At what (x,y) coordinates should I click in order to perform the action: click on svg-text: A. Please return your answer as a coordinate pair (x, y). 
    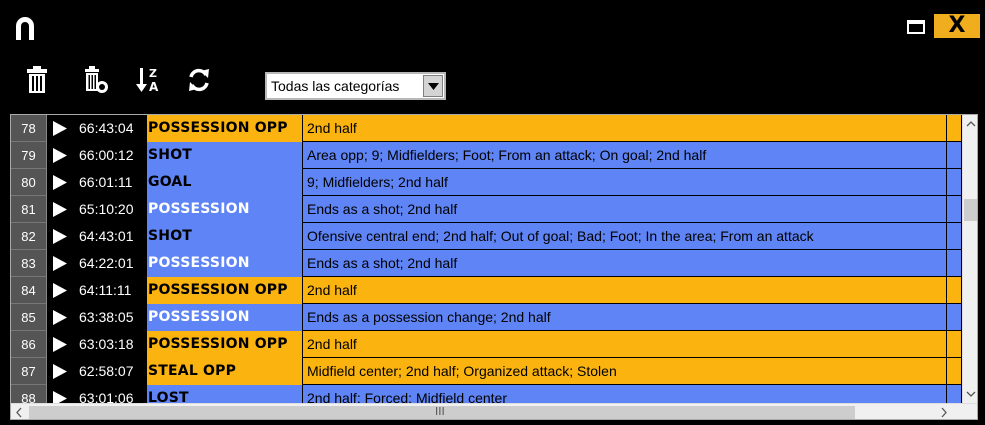
    Looking at the image, I should click on (154, 87).